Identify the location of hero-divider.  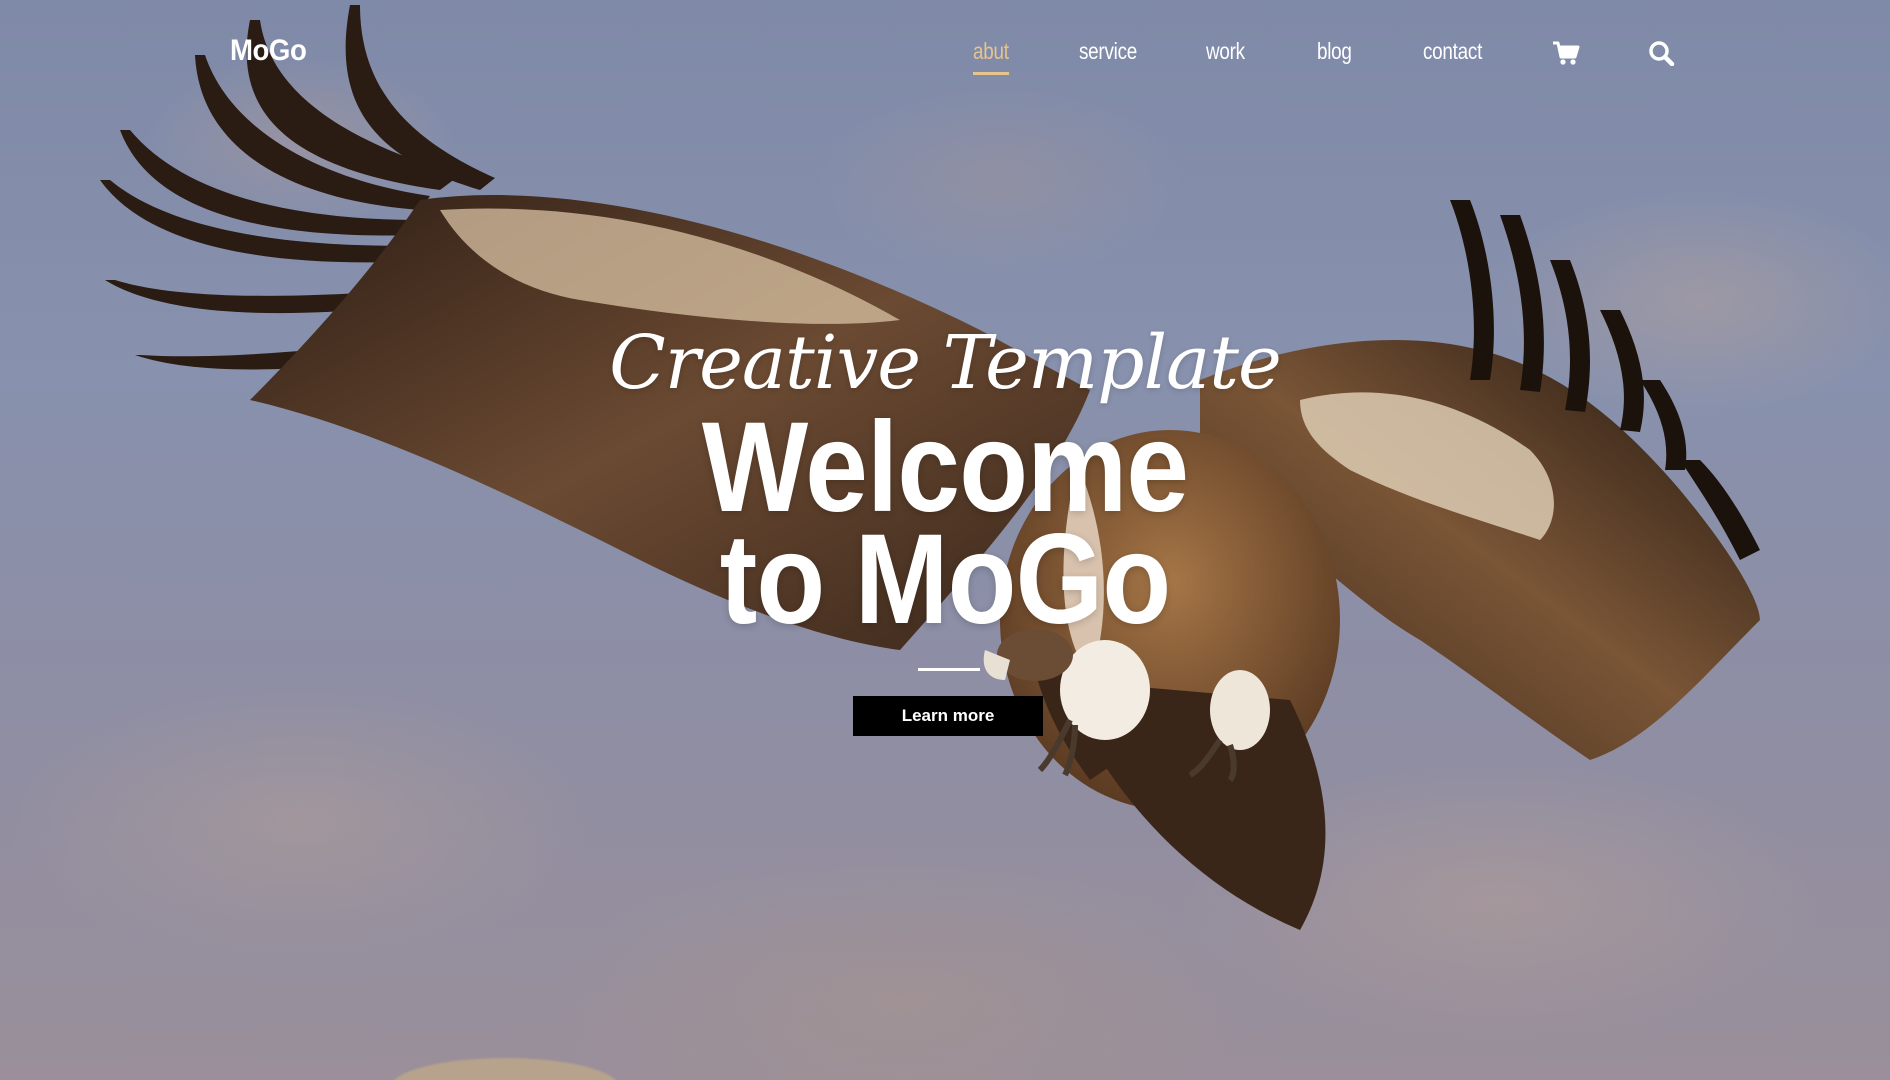
(949, 669).